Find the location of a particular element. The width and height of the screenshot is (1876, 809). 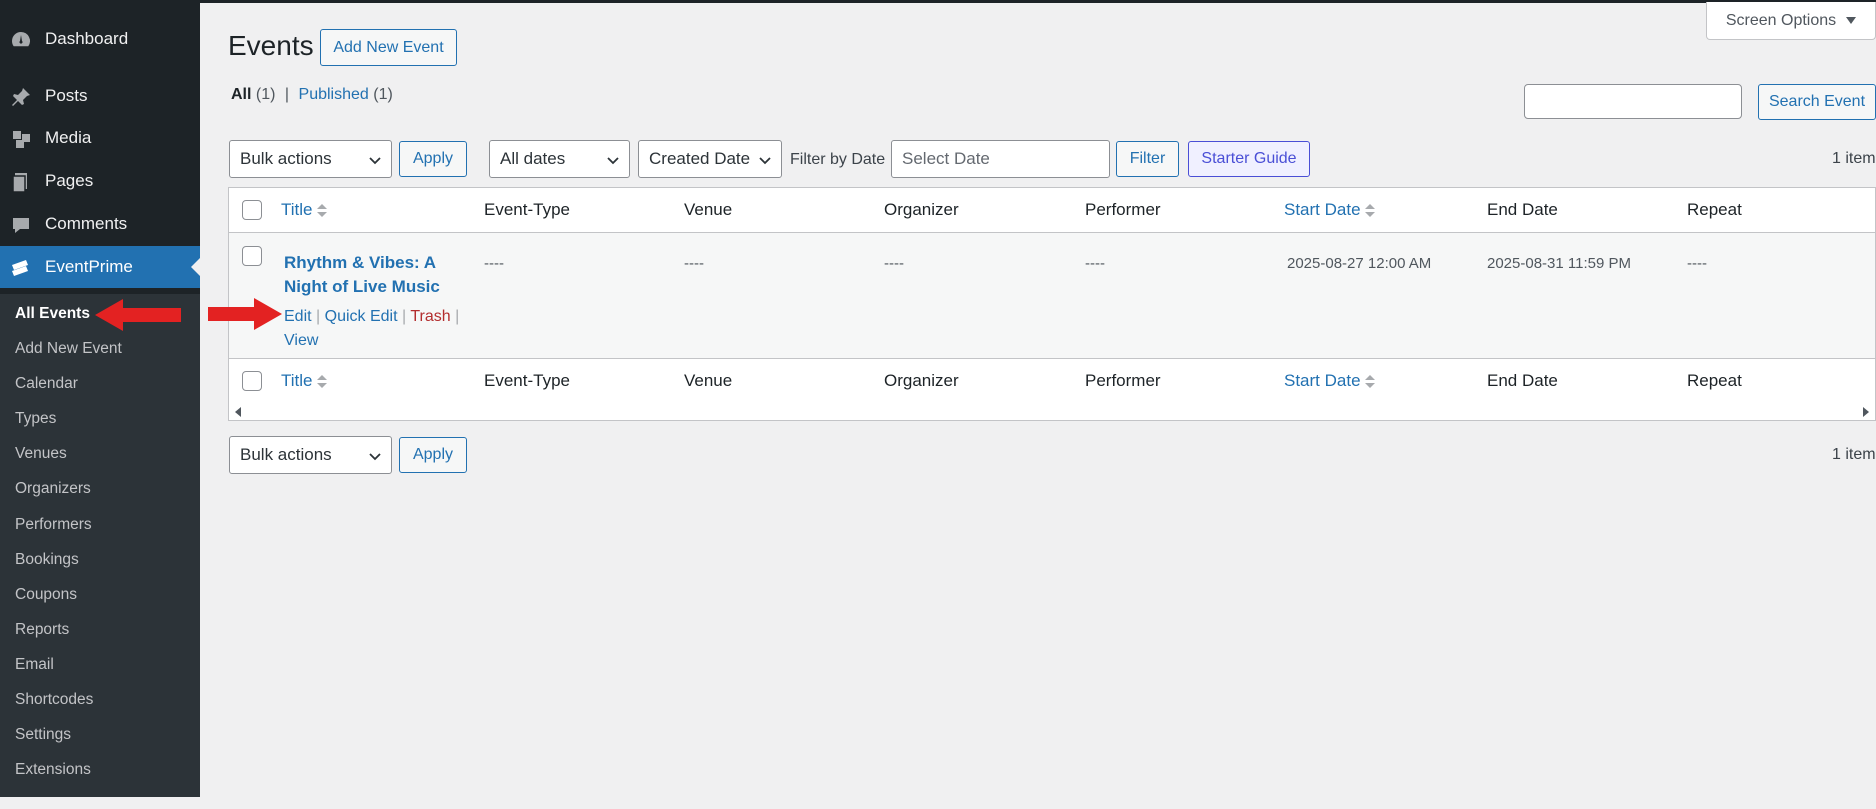

cell-event-type: ---- is located at coordinates (494, 263).